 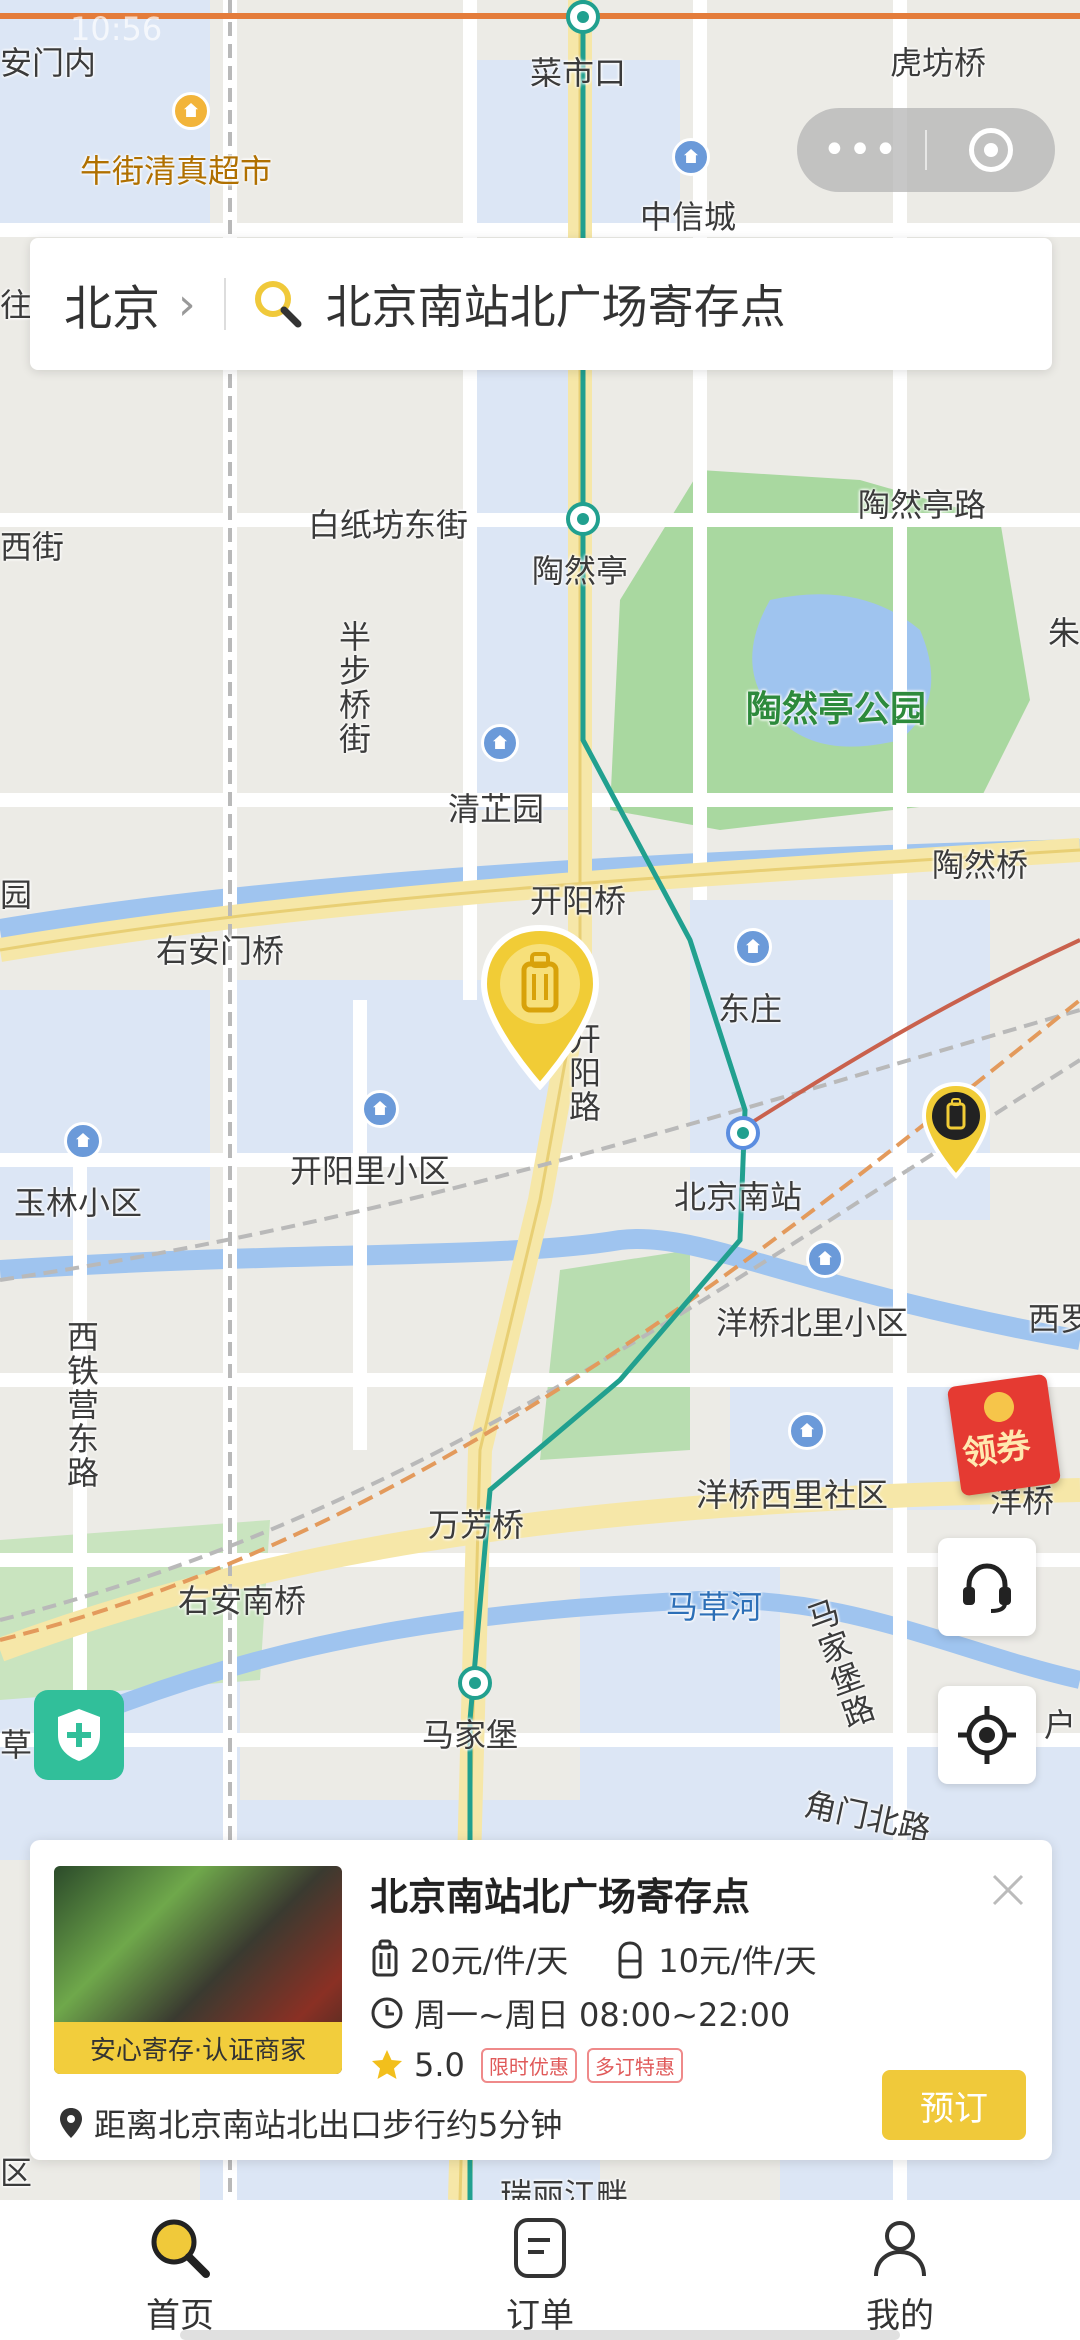 What do you see at coordinates (540, 2248) in the screenshot?
I see `order-icon` at bounding box center [540, 2248].